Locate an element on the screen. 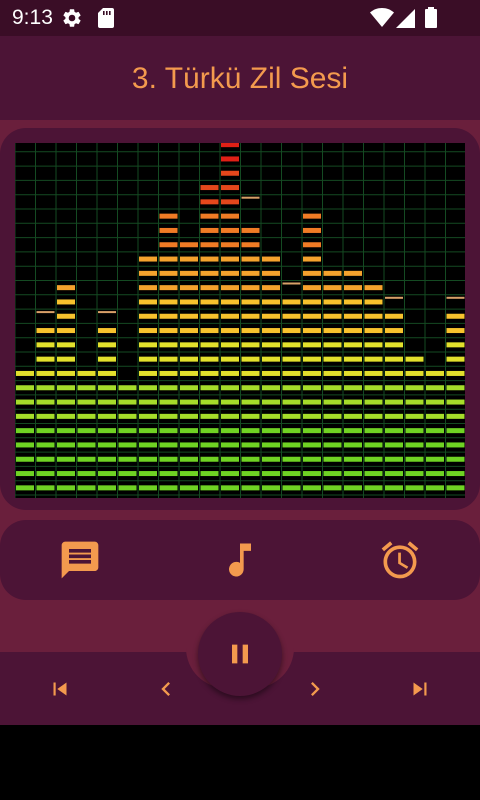  alarm-button is located at coordinates (400, 560).